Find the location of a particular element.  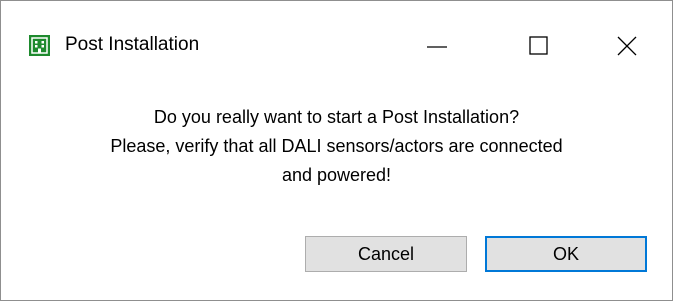

ok-button: OK is located at coordinates (566, 254).